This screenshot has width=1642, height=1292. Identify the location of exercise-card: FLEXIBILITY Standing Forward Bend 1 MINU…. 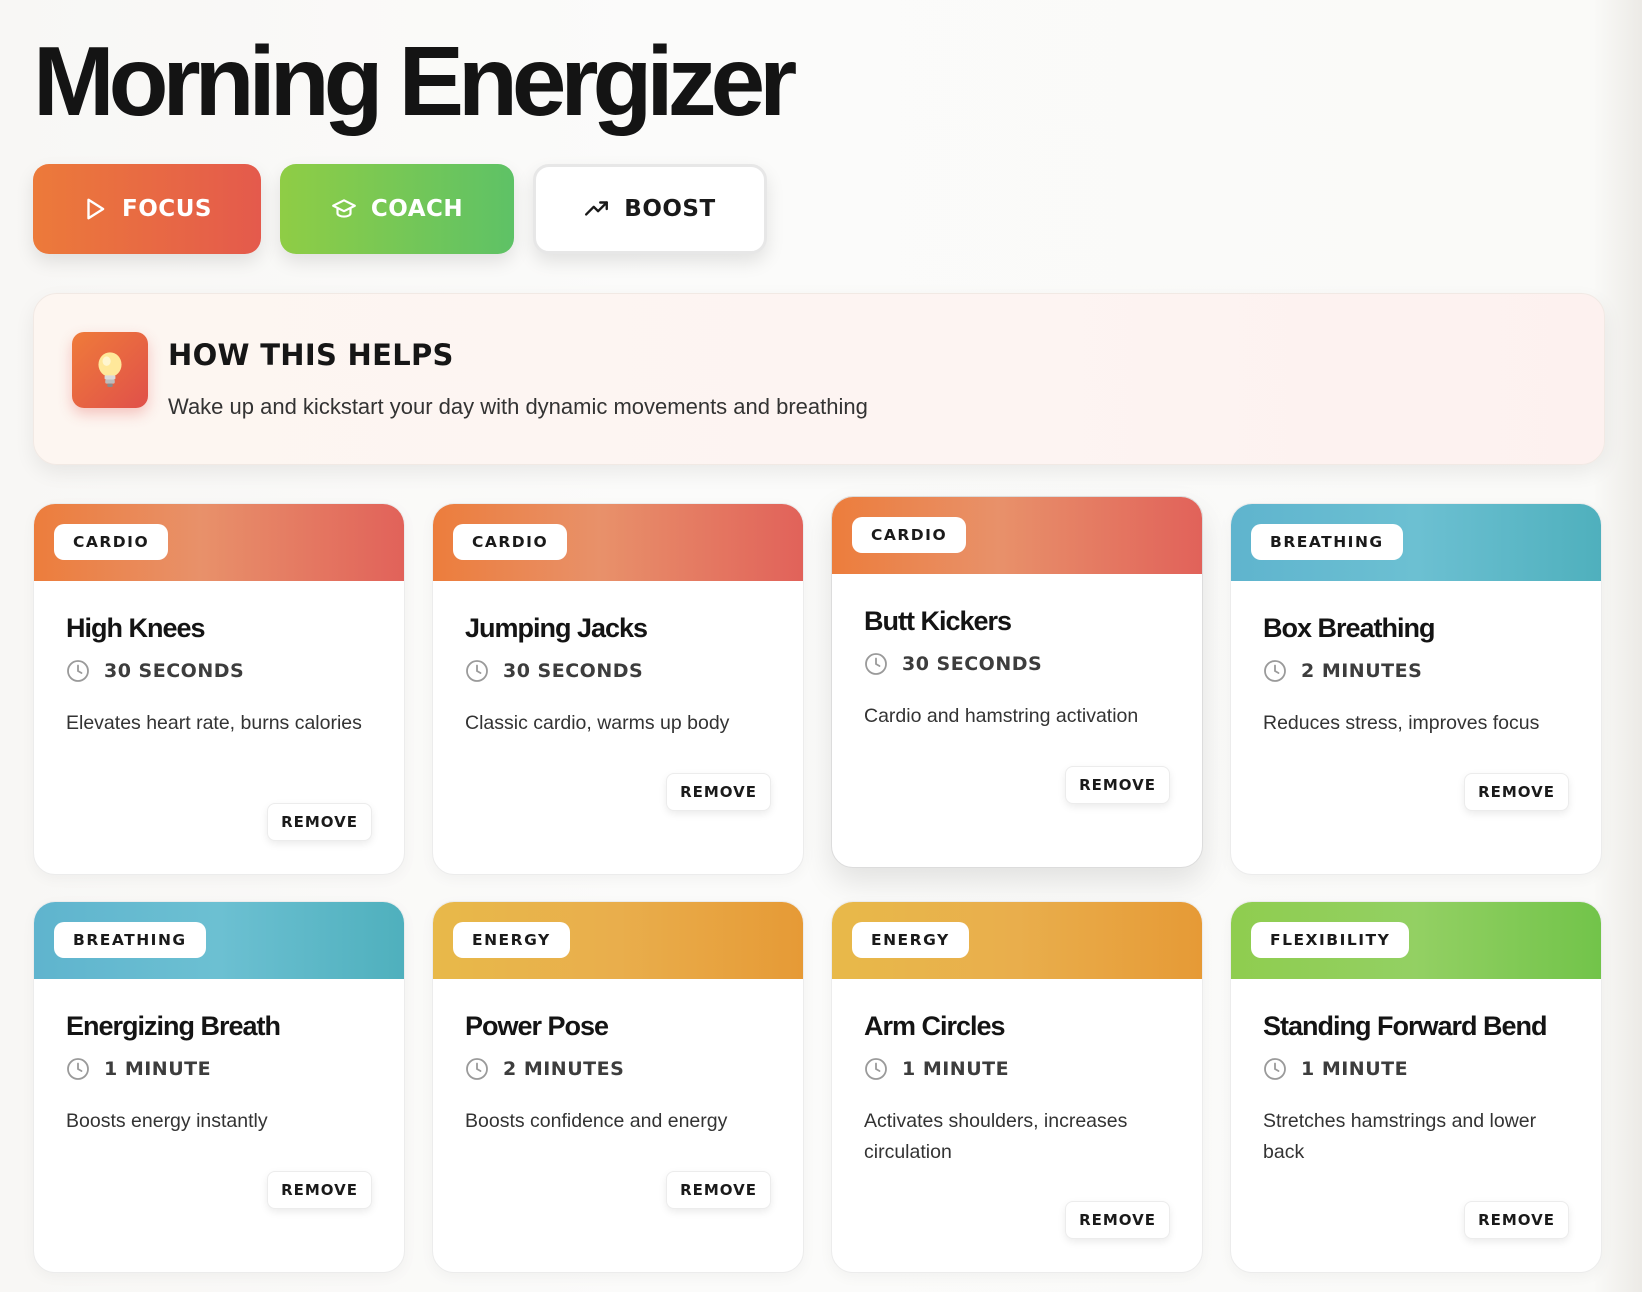
(1416, 1087).